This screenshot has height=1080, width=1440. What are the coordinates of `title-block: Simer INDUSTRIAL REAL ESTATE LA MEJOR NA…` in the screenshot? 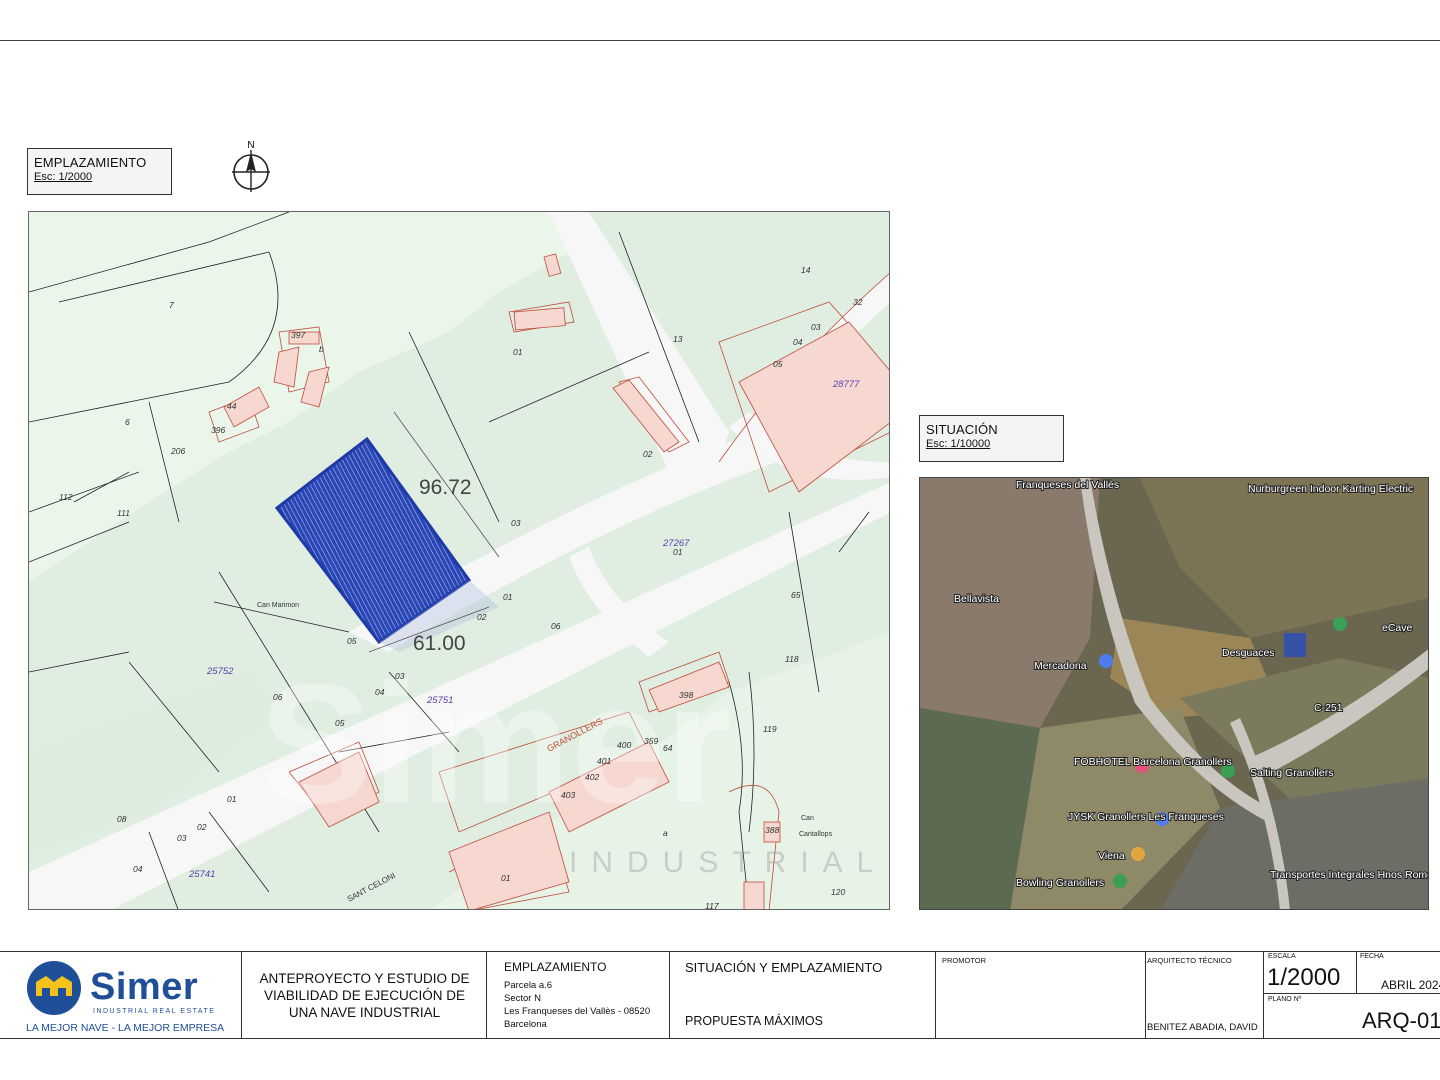 It's located at (720, 995).